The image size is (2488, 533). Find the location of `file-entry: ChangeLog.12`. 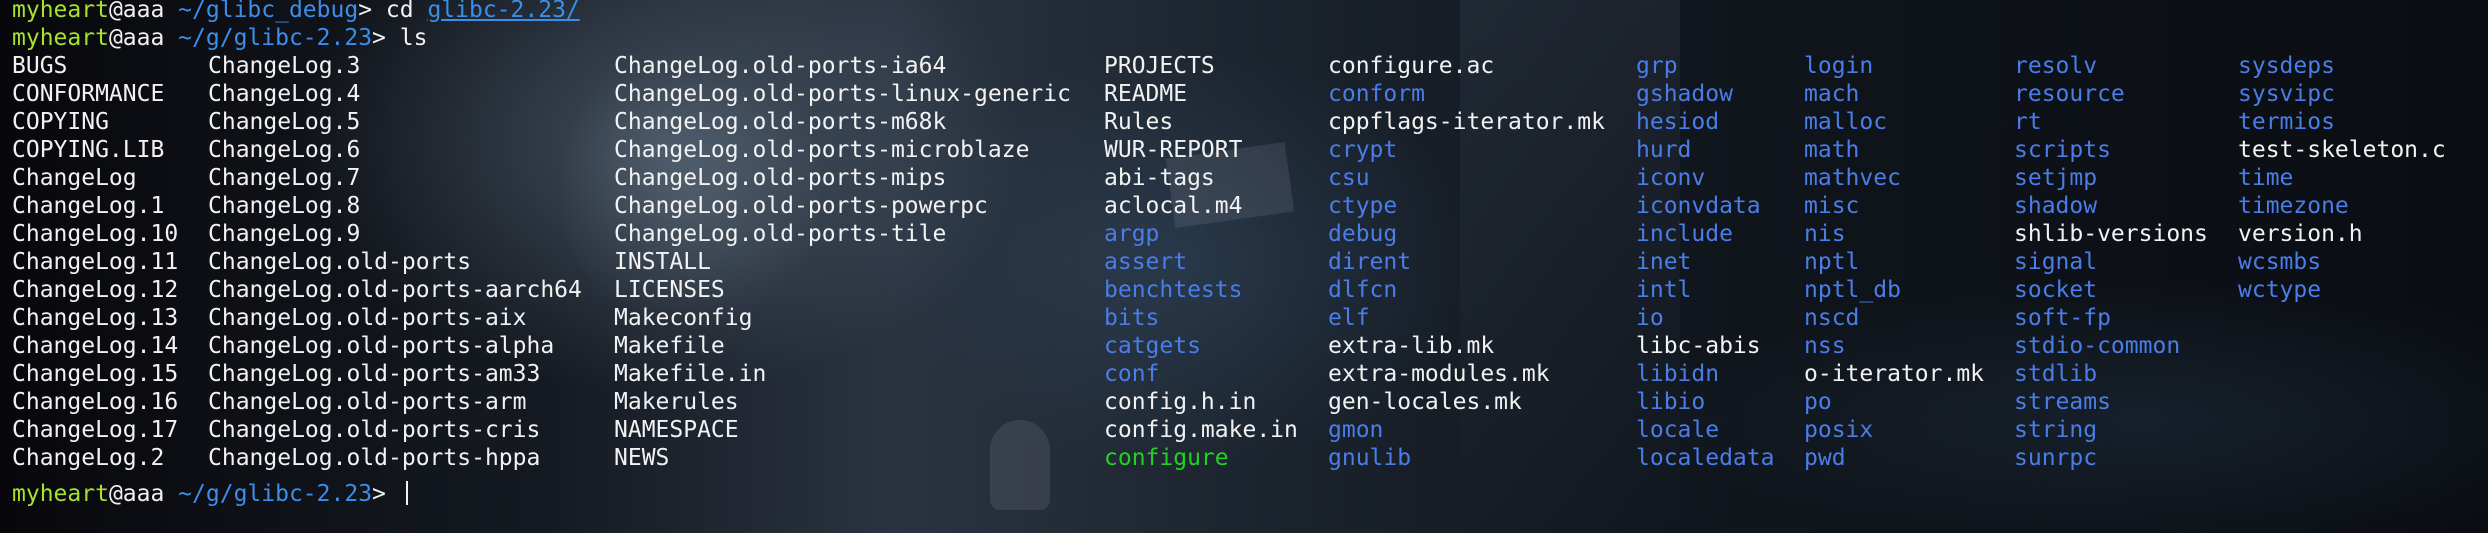

file-entry: ChangeLog.12 is located at coordinates (95, 290).